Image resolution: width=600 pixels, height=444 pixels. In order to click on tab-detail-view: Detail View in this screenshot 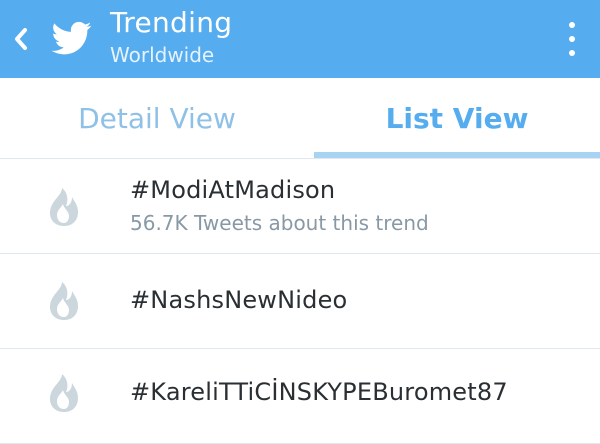, I will do `click(157, 118)`.